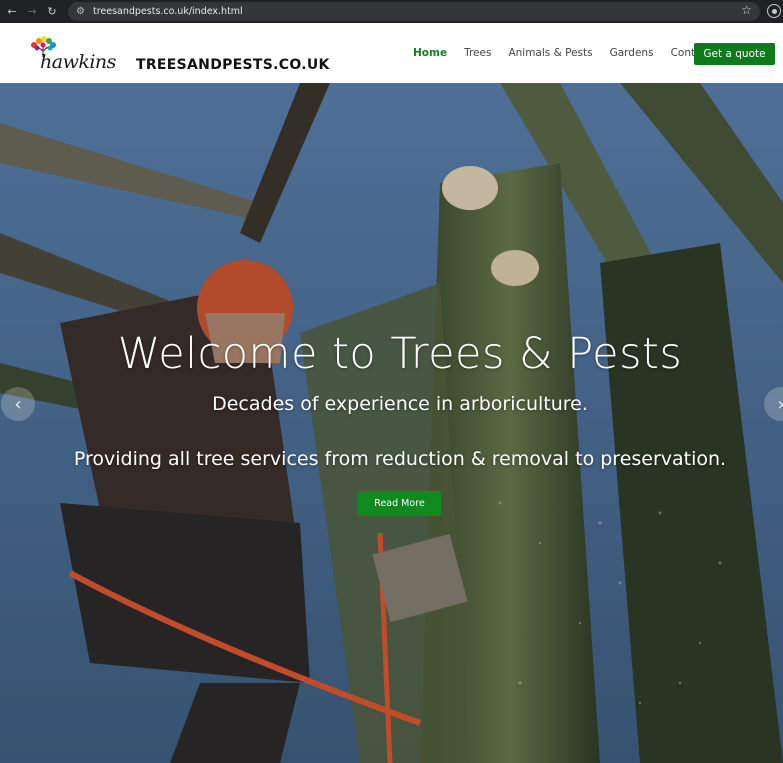 This screenshot has height=763, width=783. Describe the element at coordinates (746, 10) in the screenshot. I see `bookmark-star-icon: ☆` at that location.